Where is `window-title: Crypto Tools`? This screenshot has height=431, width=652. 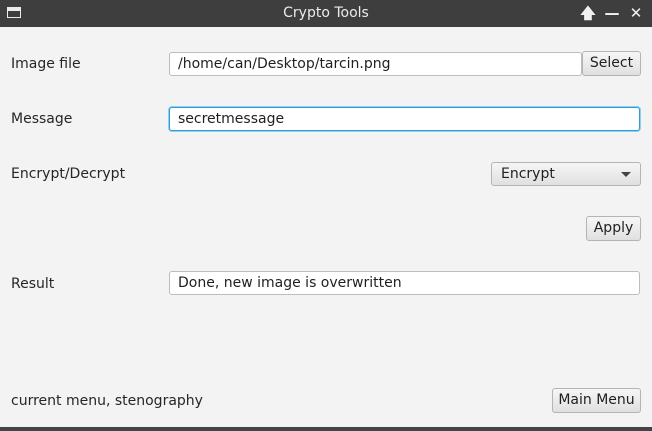
window-title: Crypto Tools is located at coordinates (326, 13).